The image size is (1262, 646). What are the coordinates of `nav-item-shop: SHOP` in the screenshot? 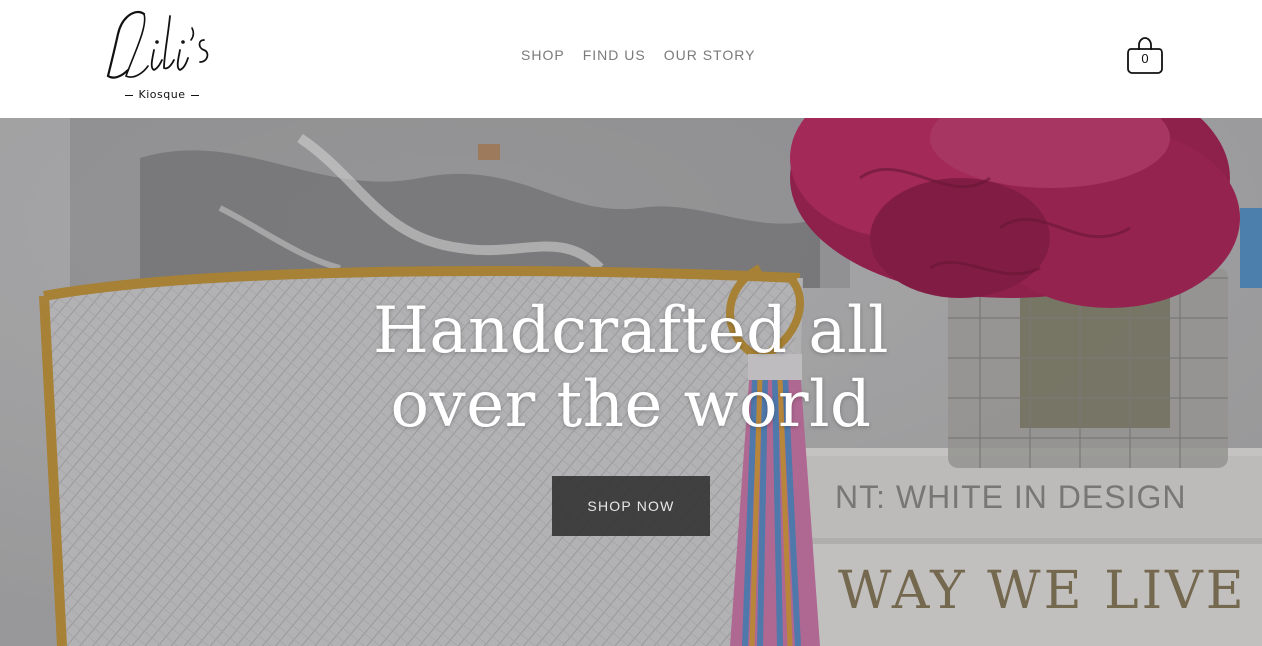 It's located at (543, 55).